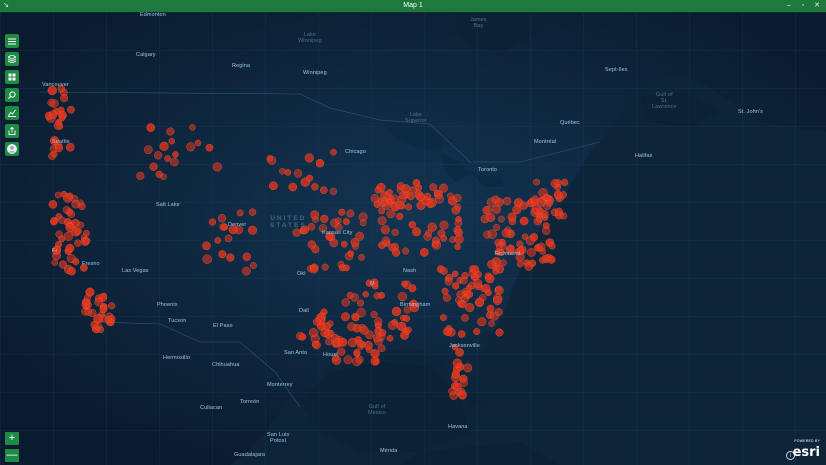 This screenshot has height=465, width=826. Describe the element at coordinates (12, 59) in the screenshot. I see `layers-button` at that location.